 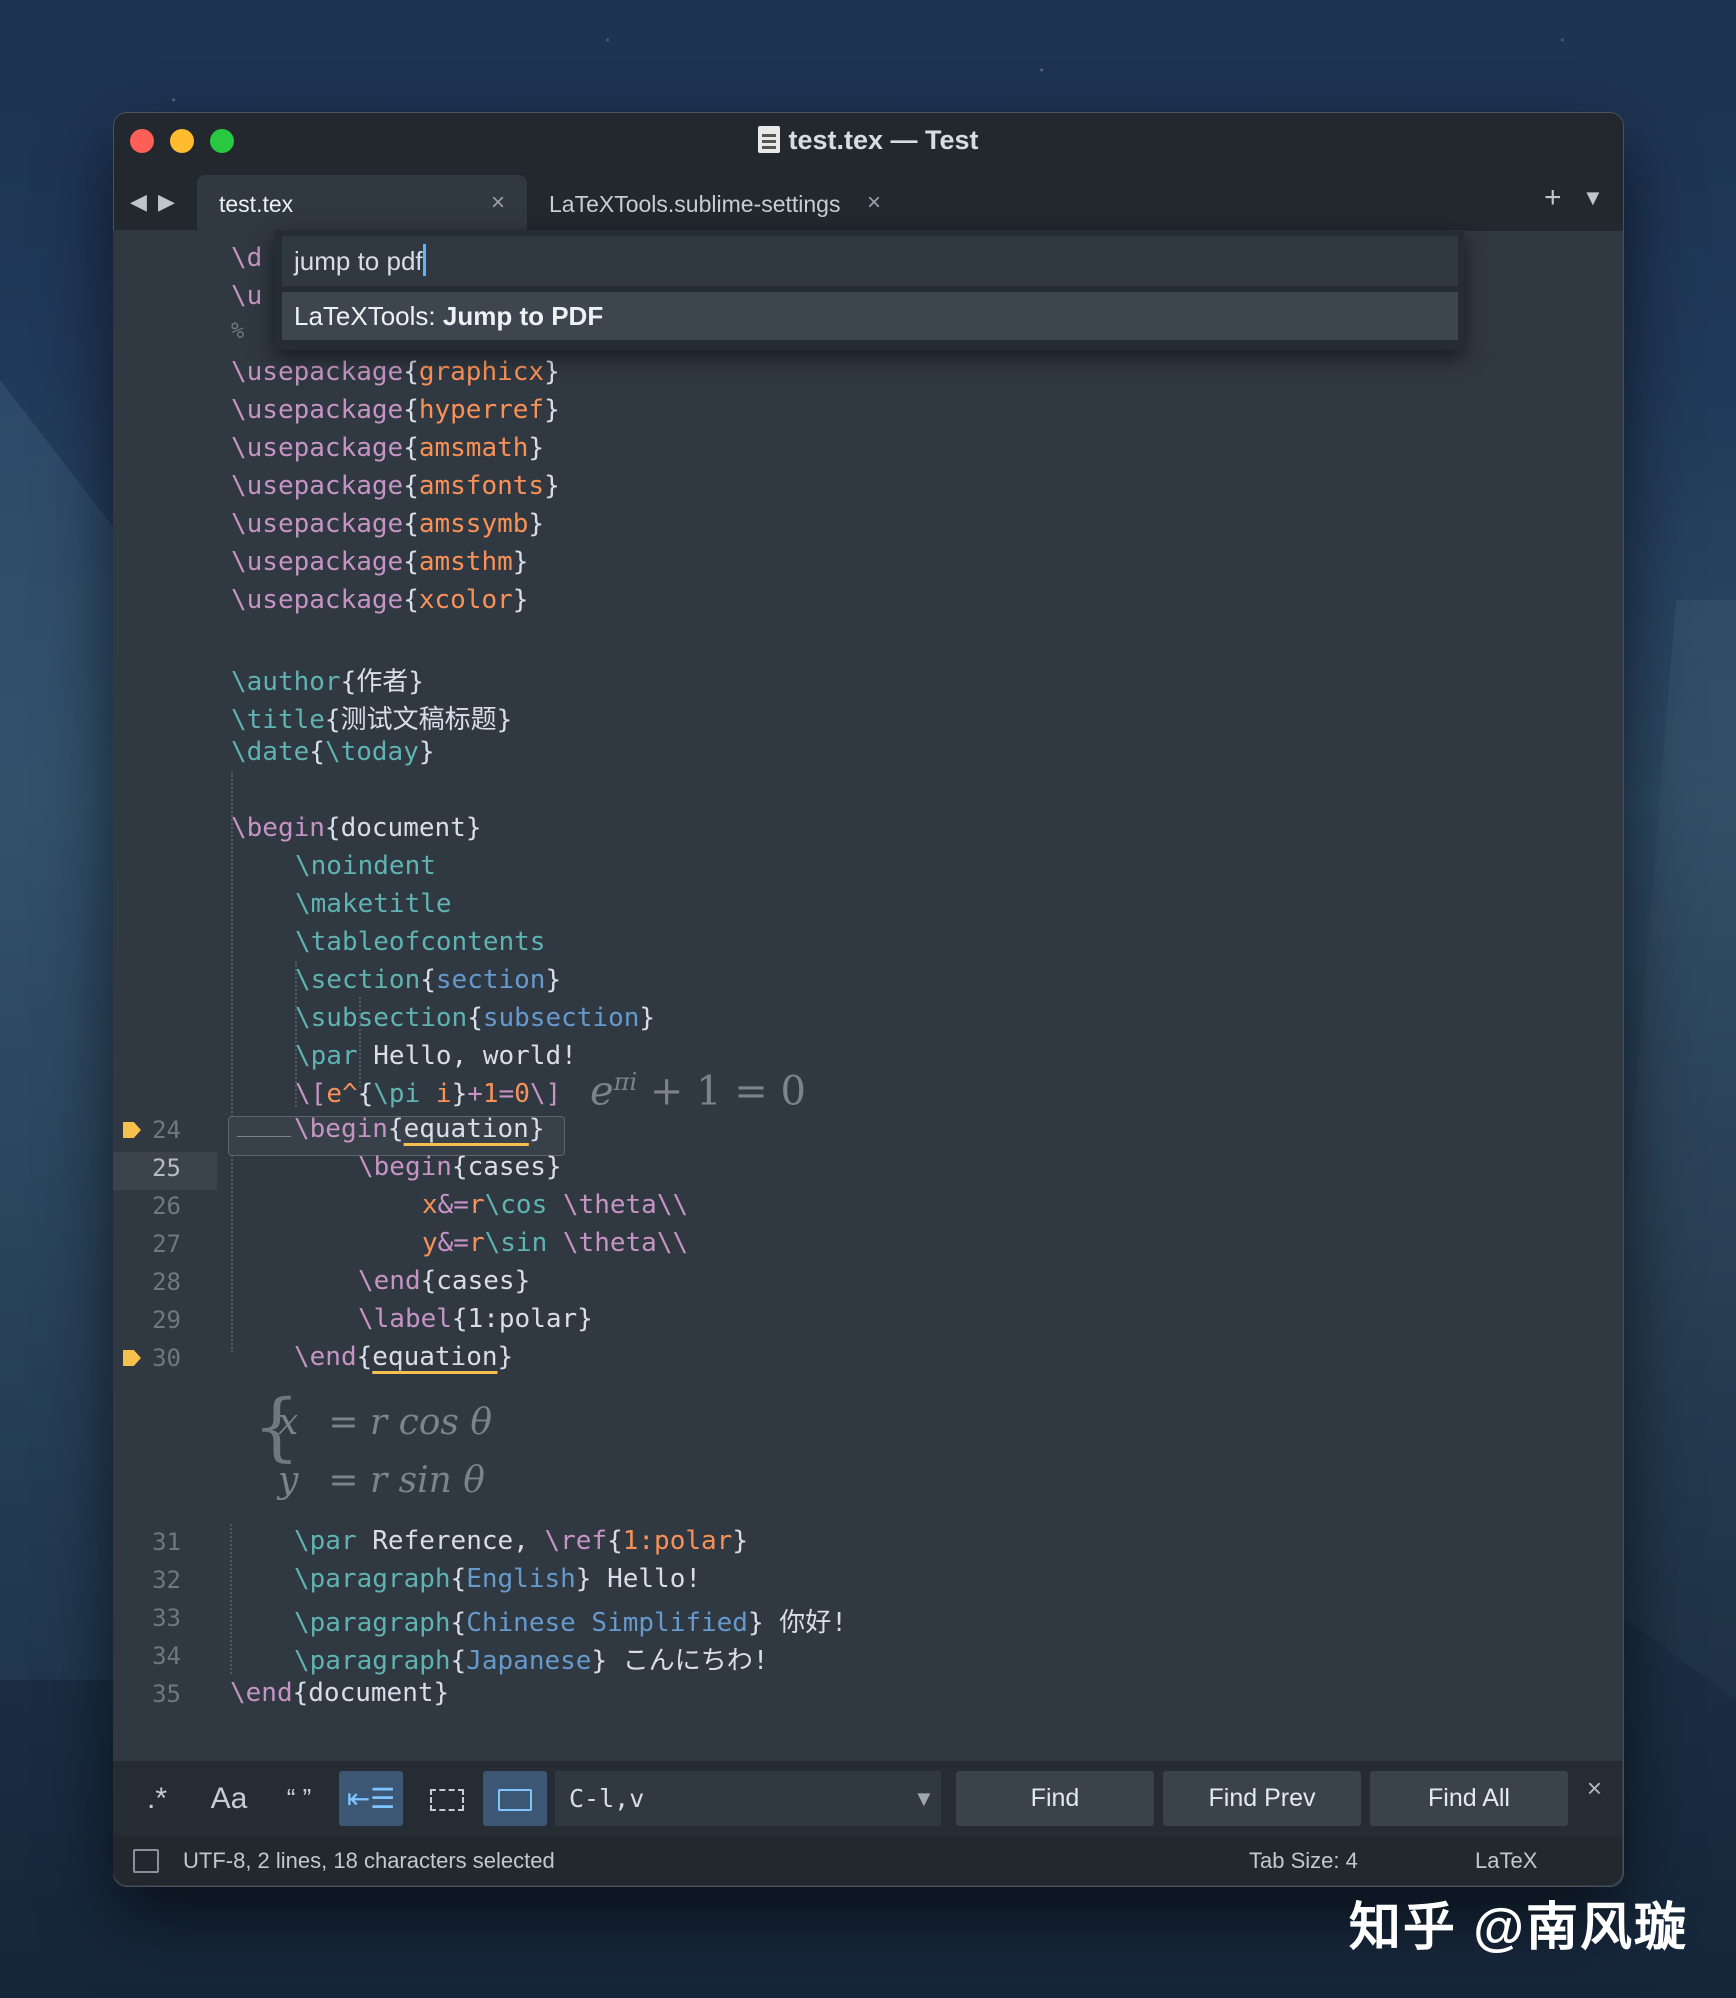 What do you see at coordinates (521, 1541) in the screenshot?
I see `code-line-31: \par Reference, \ref{1:polar}` at bounding box center [521, 1541].